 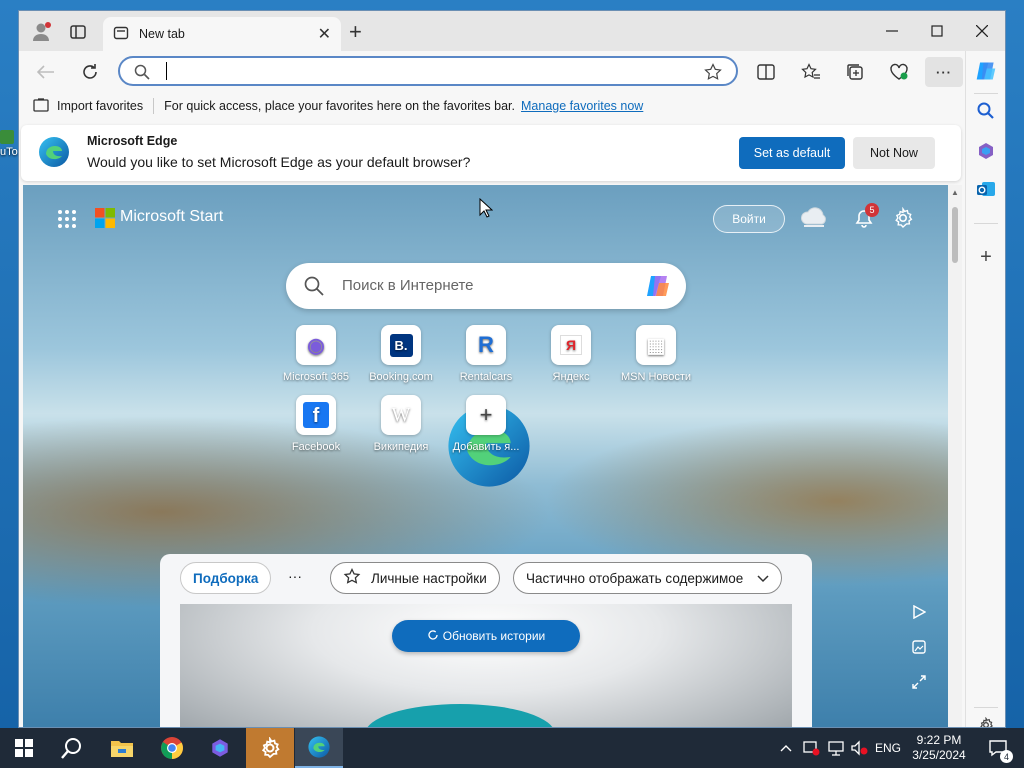 I want to click on back-button, so click(x=46, y=72).